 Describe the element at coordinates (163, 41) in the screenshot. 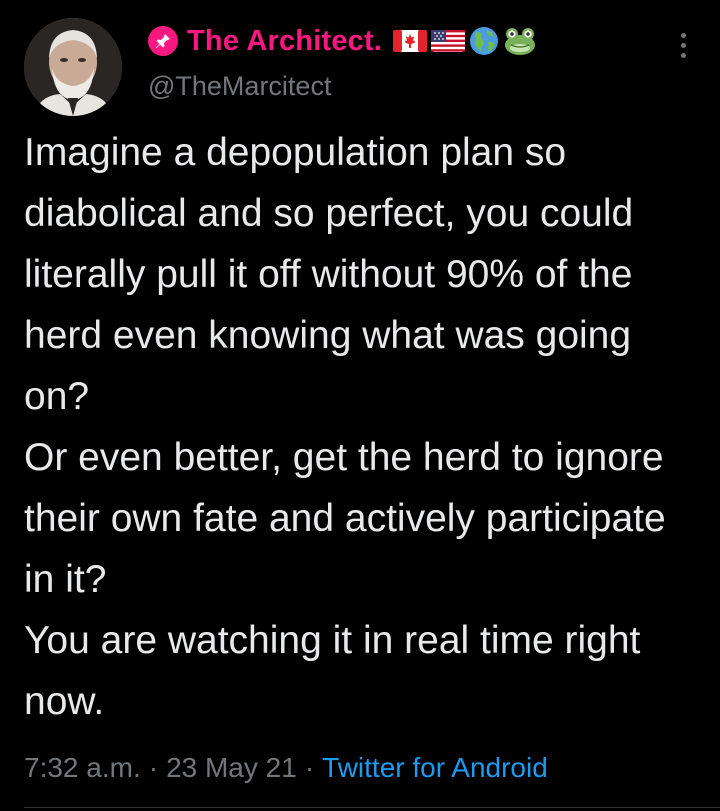

I see `pin-icon` at that location.